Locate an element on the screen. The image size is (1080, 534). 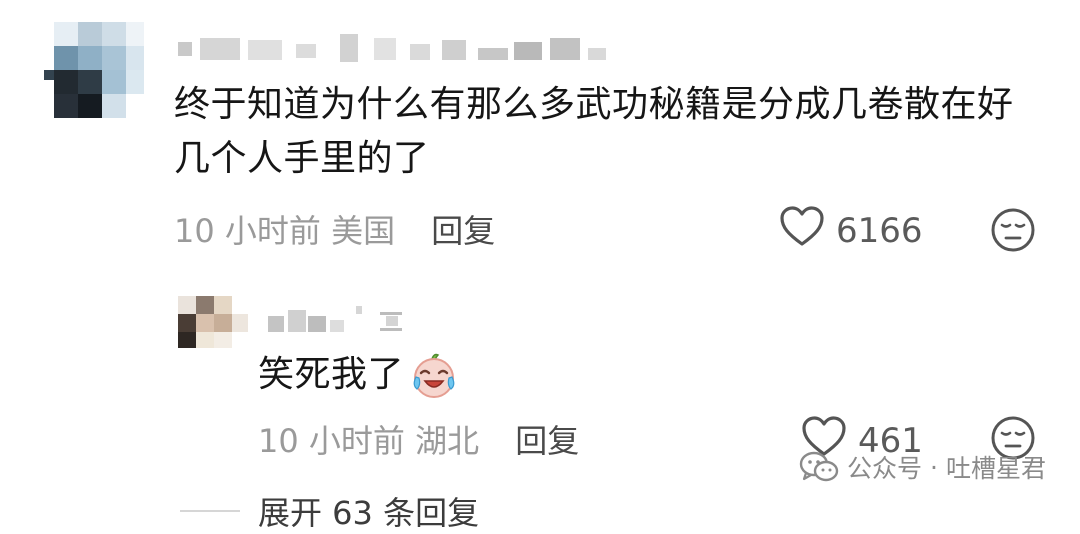
reply-text-content: 笑死我了 is located at coordinates (331, 374).